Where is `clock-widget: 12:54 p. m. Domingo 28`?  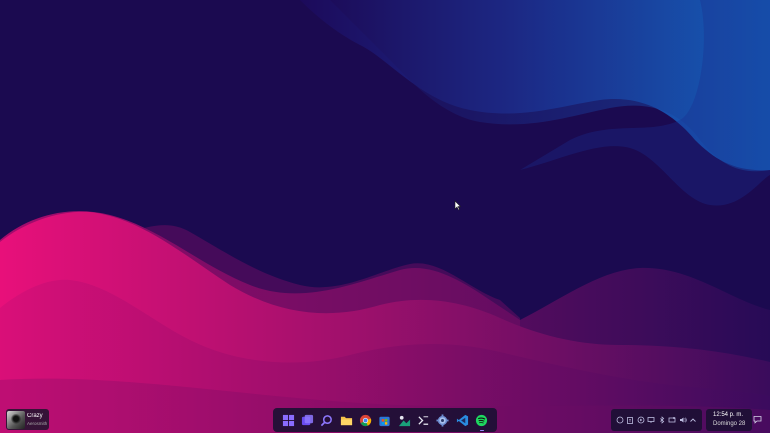
clock-widget: 12:54 p. m. Domingo 28 is located at coordinates (729, 420).